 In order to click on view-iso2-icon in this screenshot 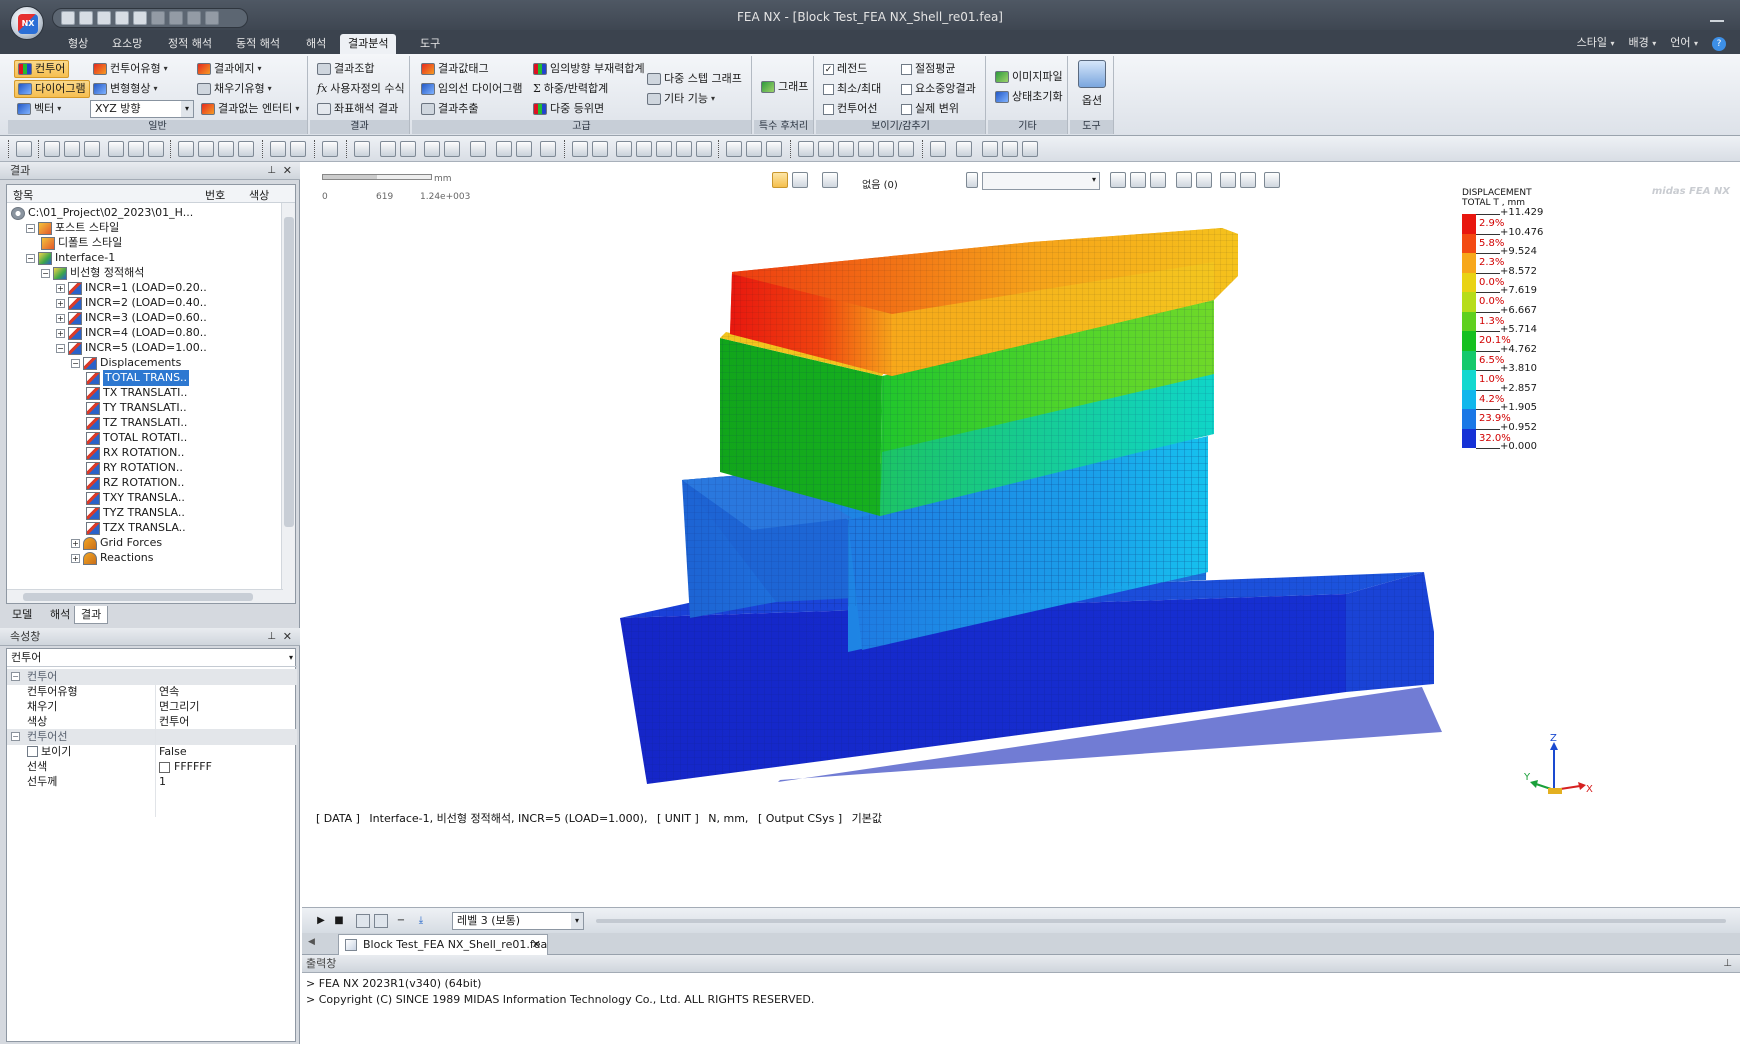, I will do `click(826, 149)`.